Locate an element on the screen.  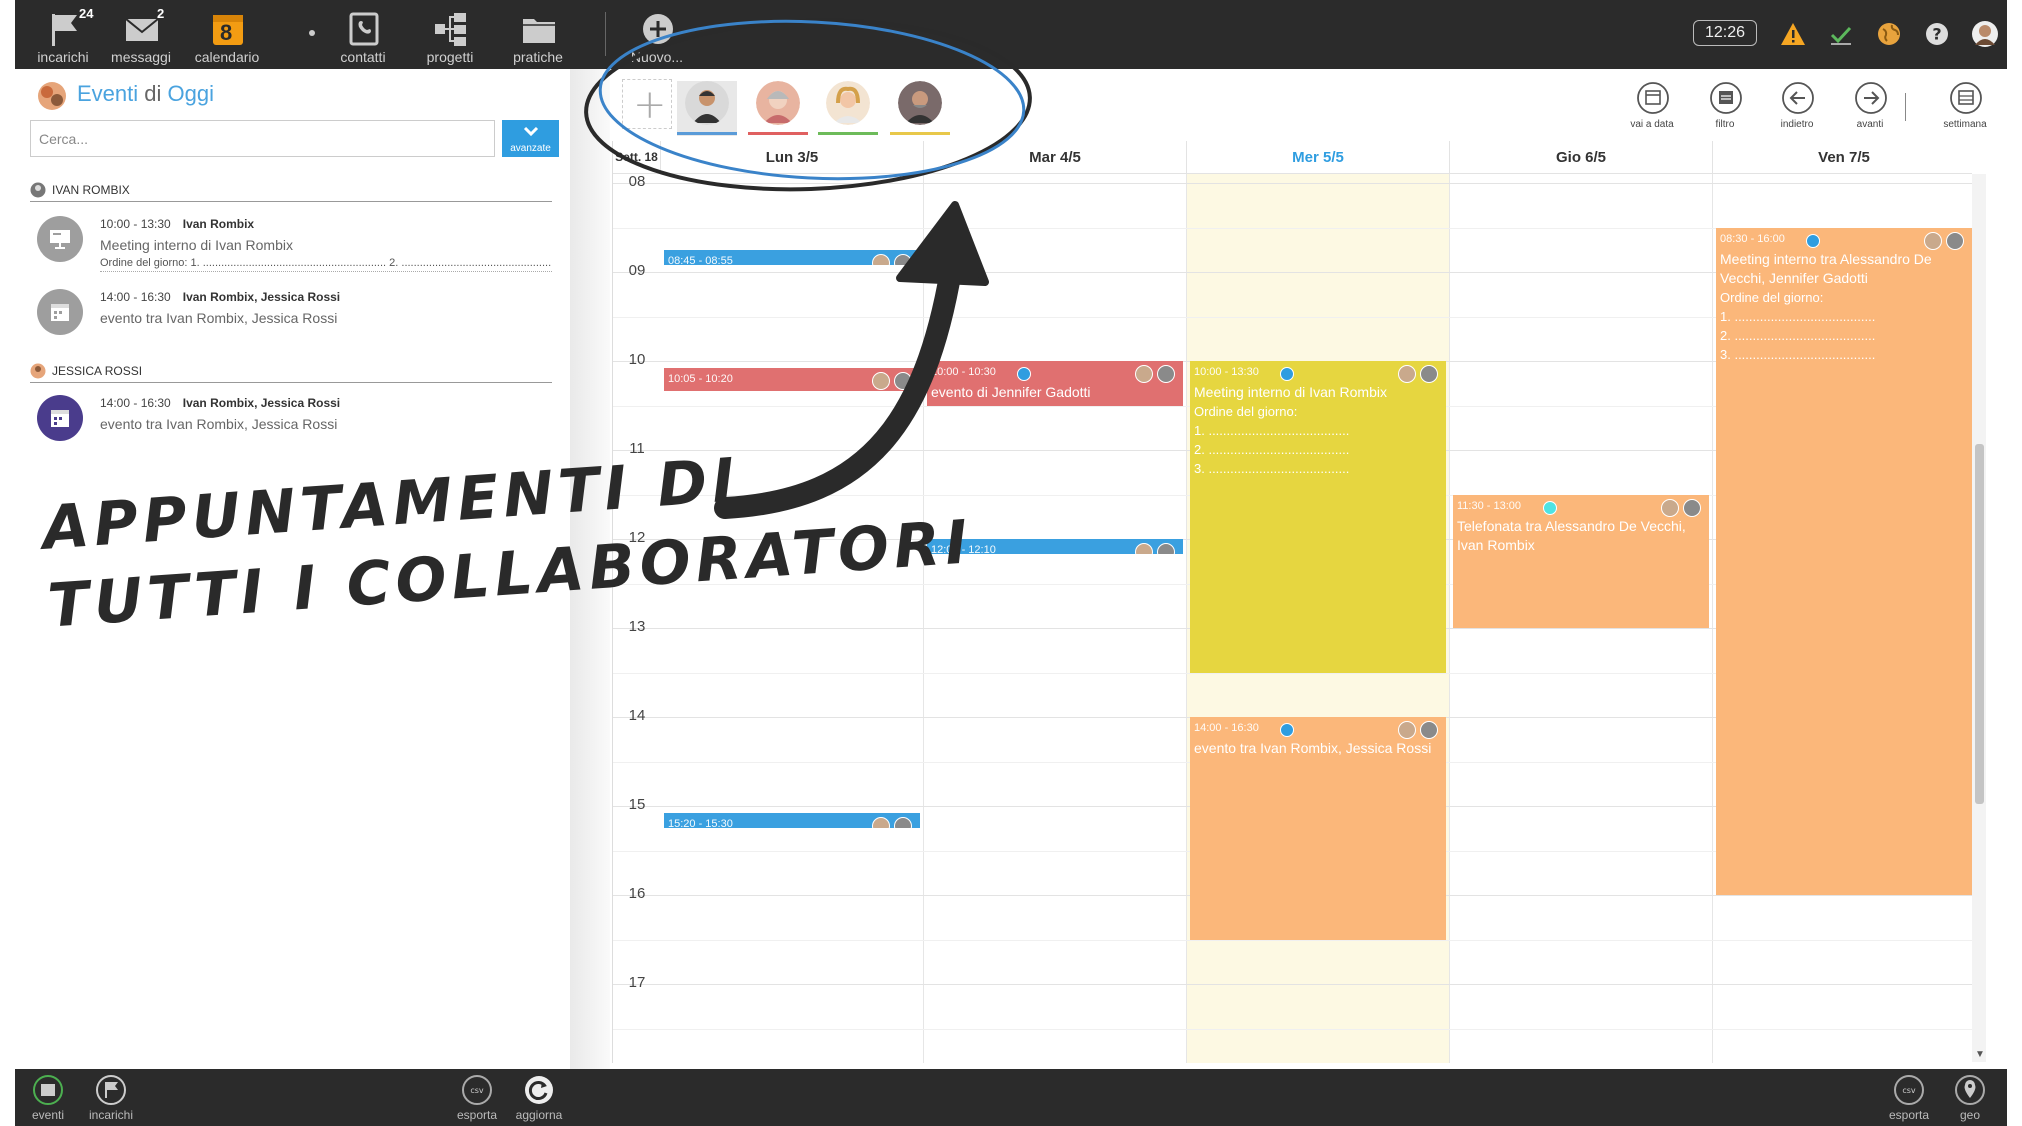
bottom-esporta-button: csv esporta is located at coordinates (477, 1099).